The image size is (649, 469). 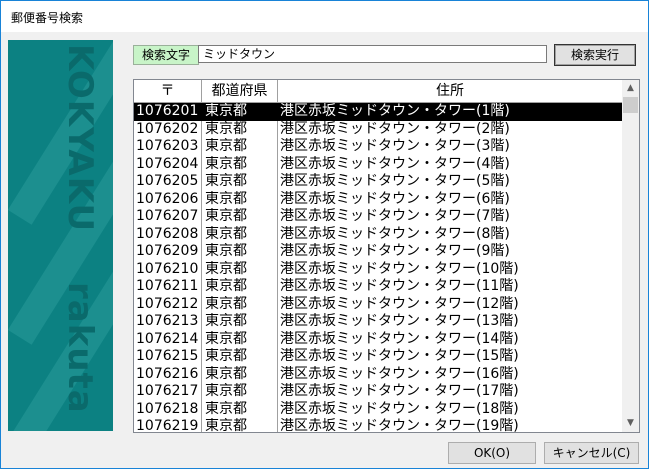 What do you see at coordinates (395, 163) in the screenshot?
I see `address-cell: 港区赤坂ミッドタウン・タワー(4階)` at bounding box center [395, 163].